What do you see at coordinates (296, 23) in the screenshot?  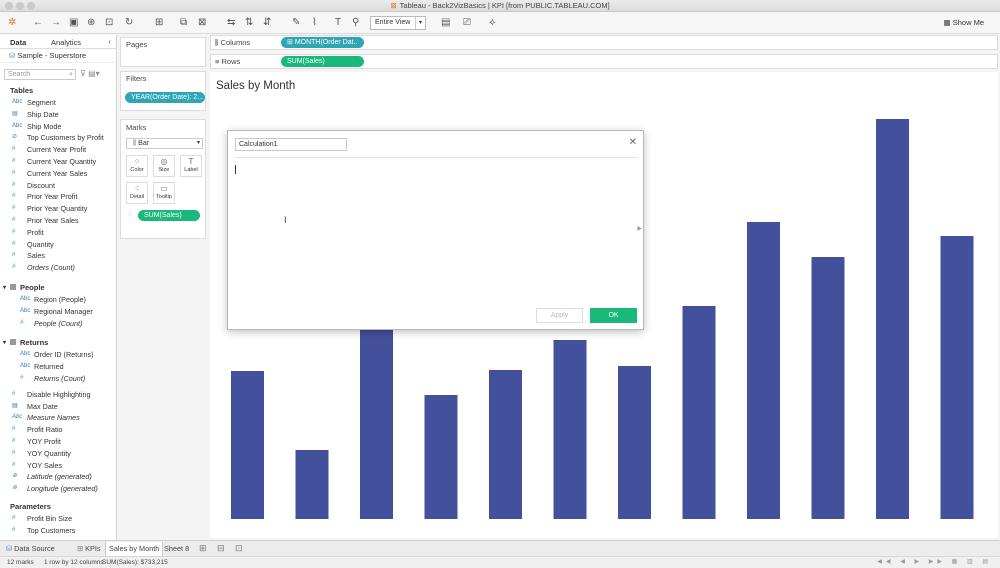 I see `highlight-icon: ✎` at bounding box center [296, 23].